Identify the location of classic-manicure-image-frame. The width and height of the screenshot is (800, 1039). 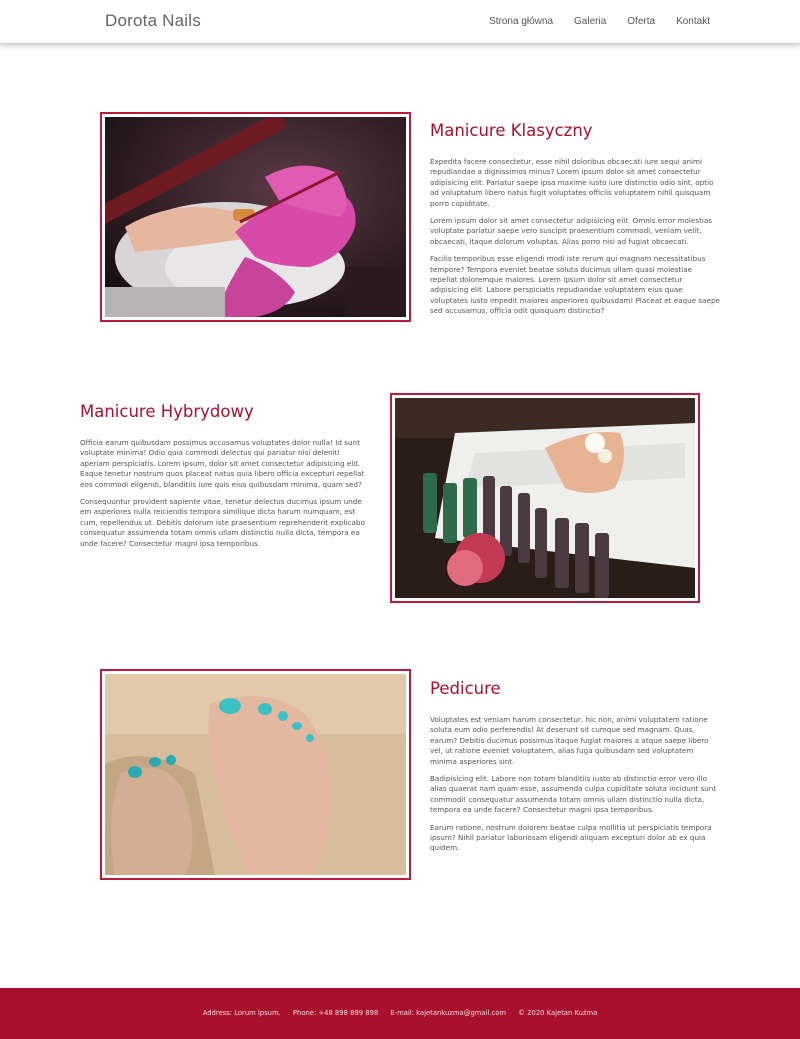
(255, 217).